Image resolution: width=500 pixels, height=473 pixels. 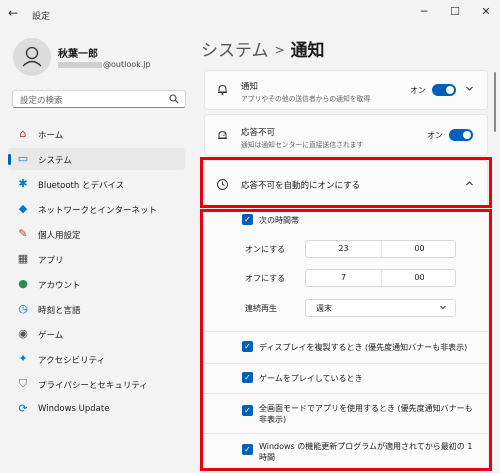 I want to click on sidebar-item-label: ネットワークとインターネット, so click(x=98, y=211).